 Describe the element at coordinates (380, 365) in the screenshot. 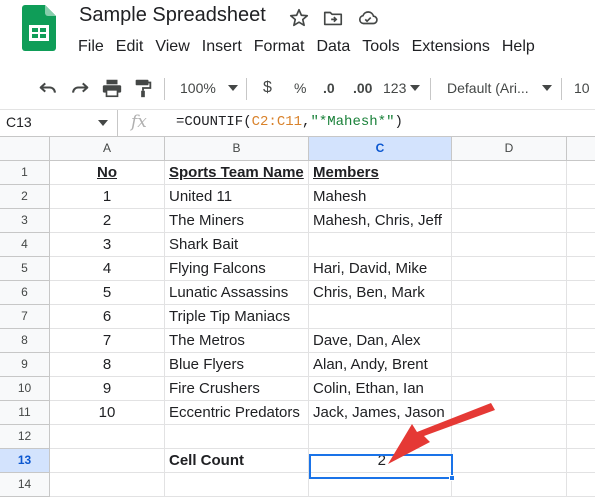

I see `cell-c: Alan, Andy, Brent` at that location.